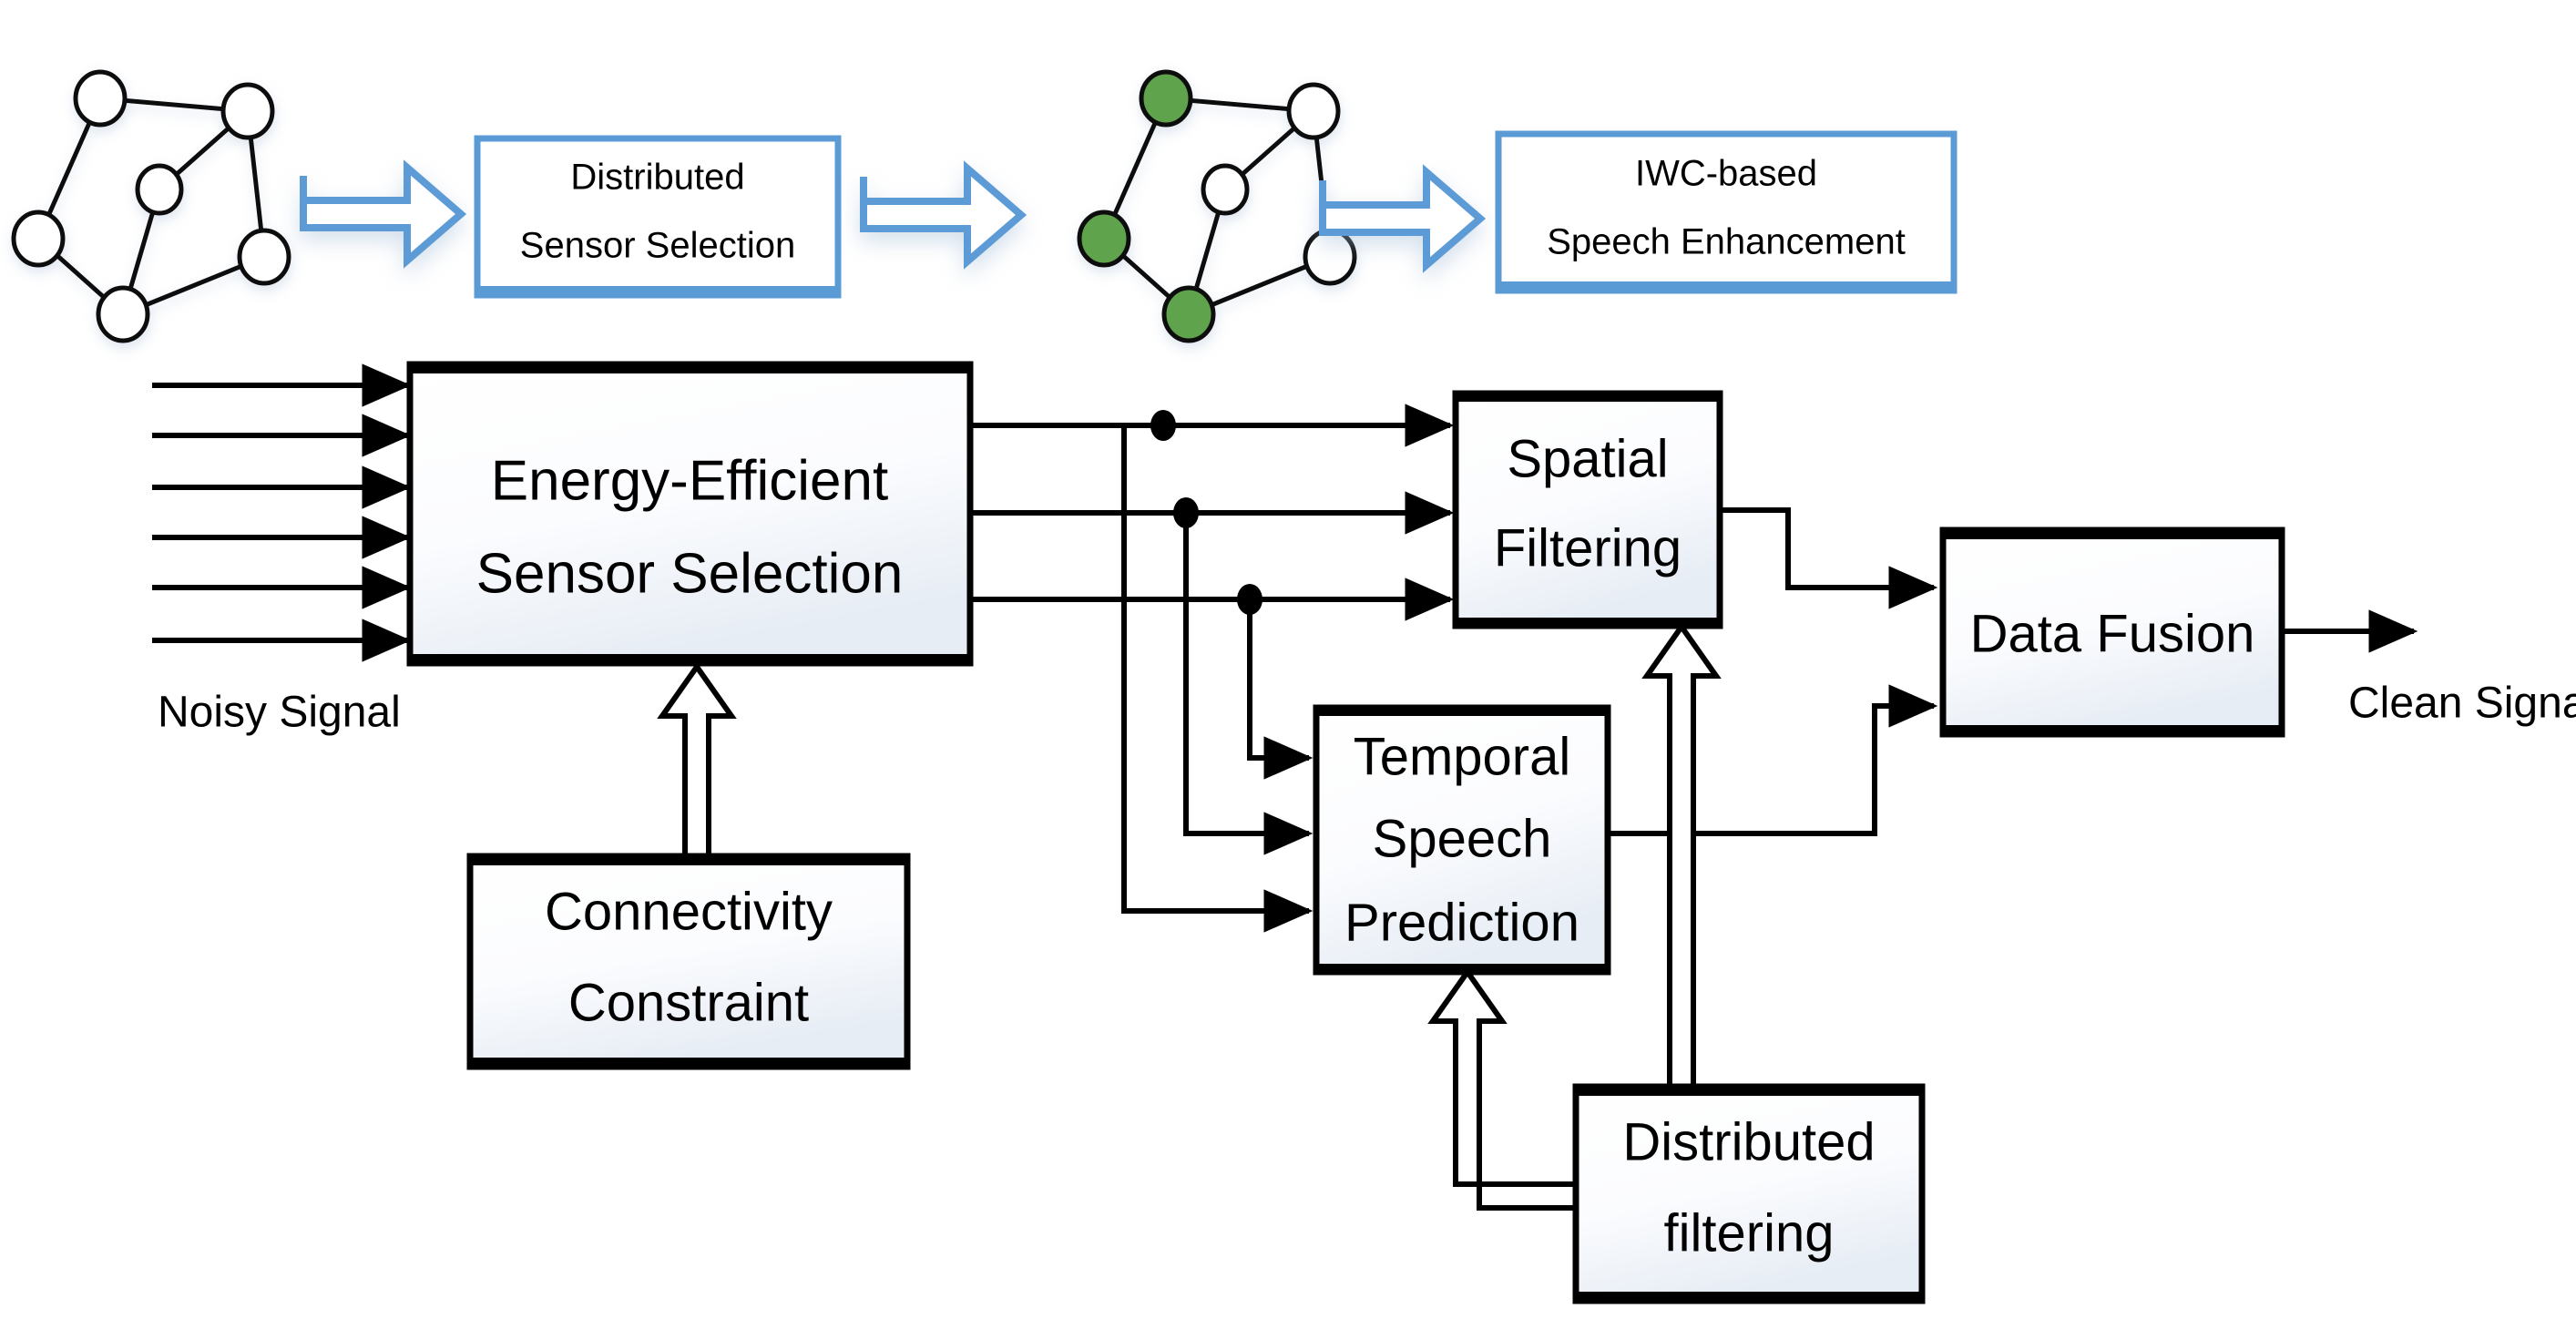 This screenshot has width=2576, height=1319. Describe the element at coordinates (2462, 704) in the screenshot. I see `clean-signal-label: Clean Signal` at that location.